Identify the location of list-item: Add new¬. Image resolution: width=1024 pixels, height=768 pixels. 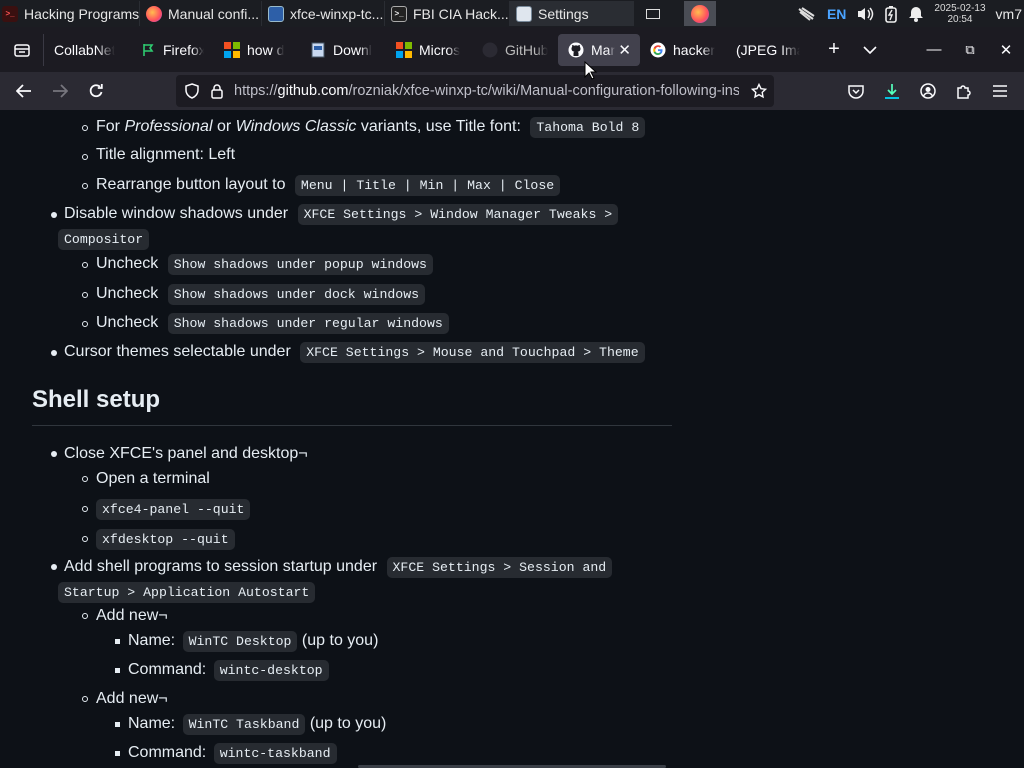
(132, 615).